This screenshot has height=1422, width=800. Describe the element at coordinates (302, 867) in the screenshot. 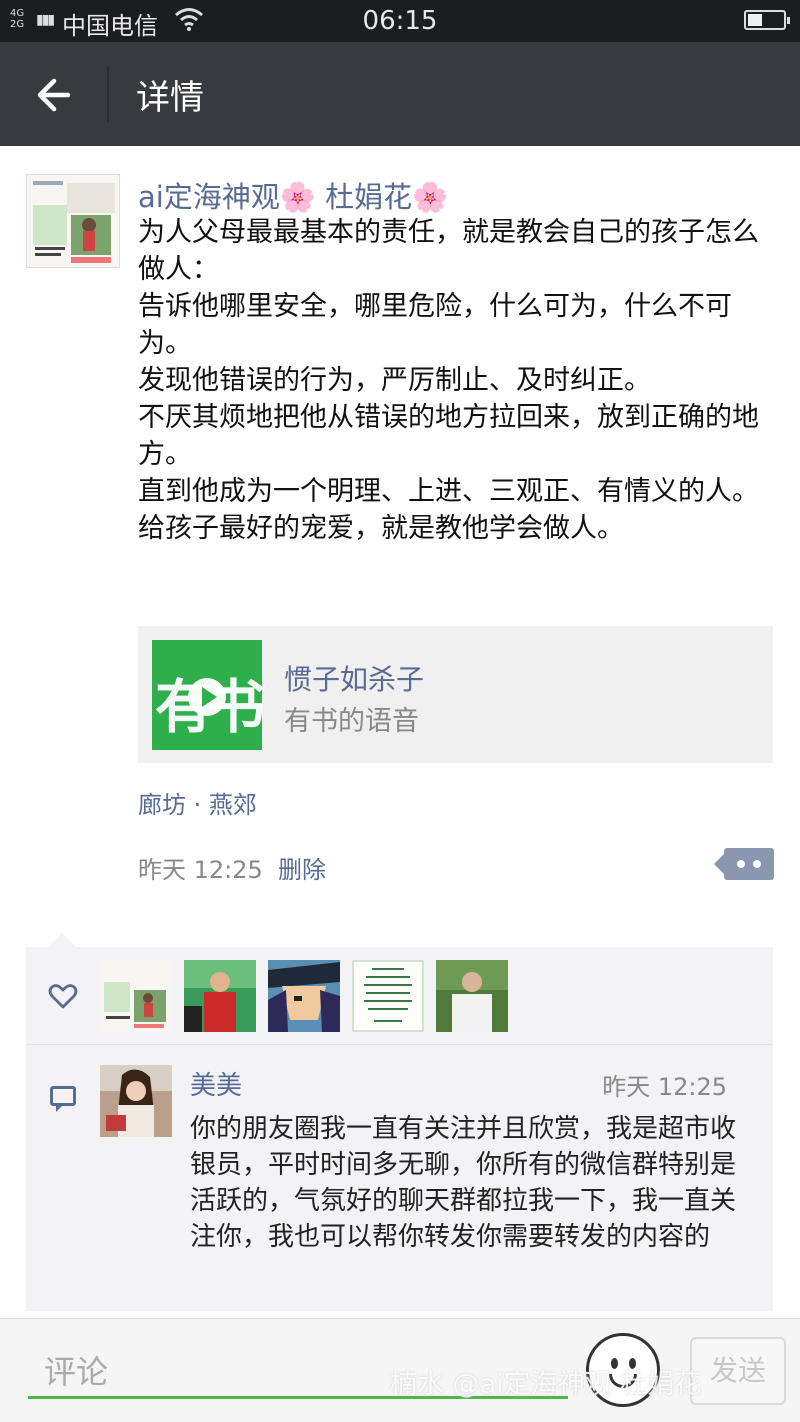

I see `delete-button: 删除` at that location.